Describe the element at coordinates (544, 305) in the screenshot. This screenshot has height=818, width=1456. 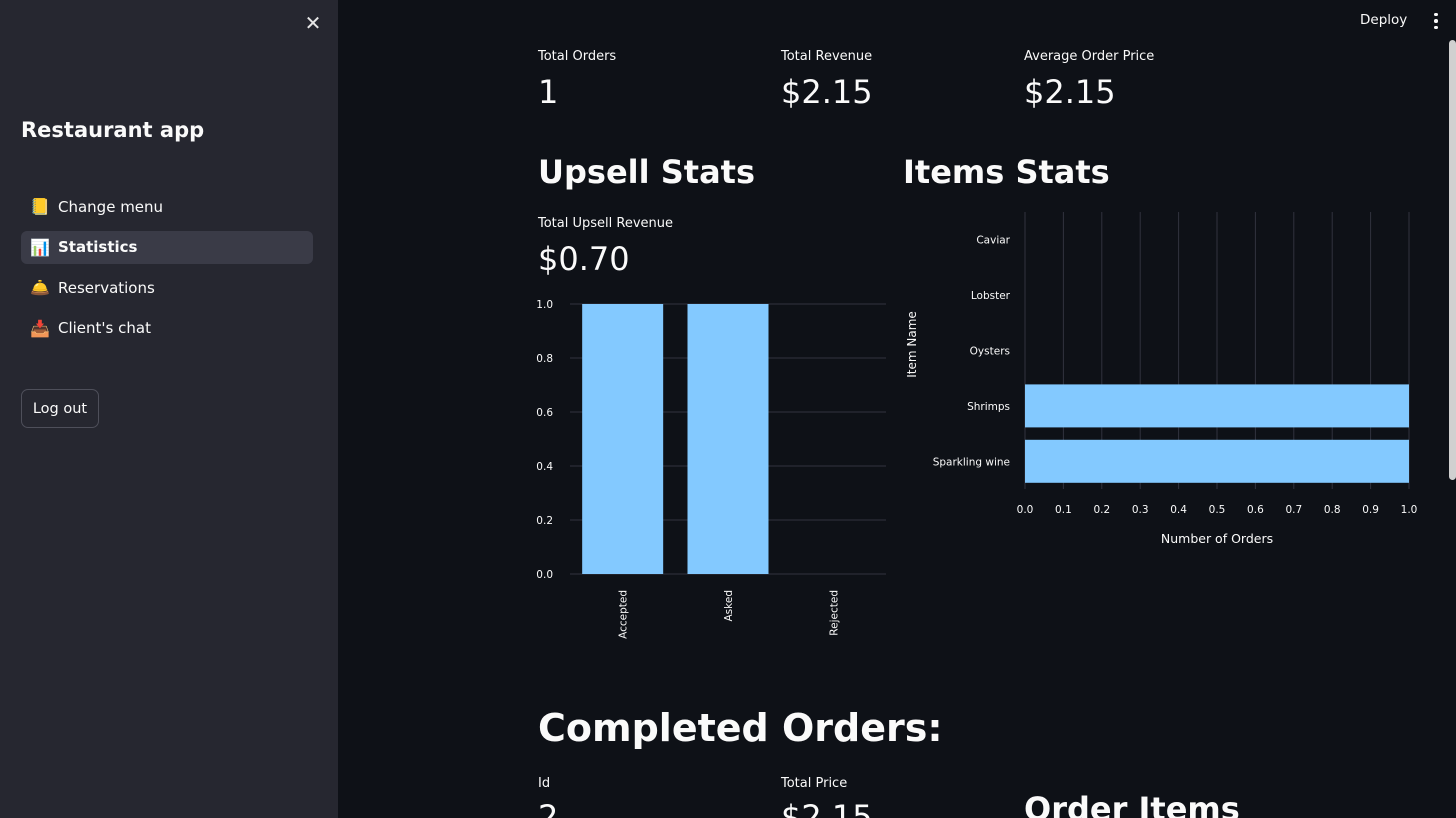
I see `y-tick-label: 1.0` at that location.